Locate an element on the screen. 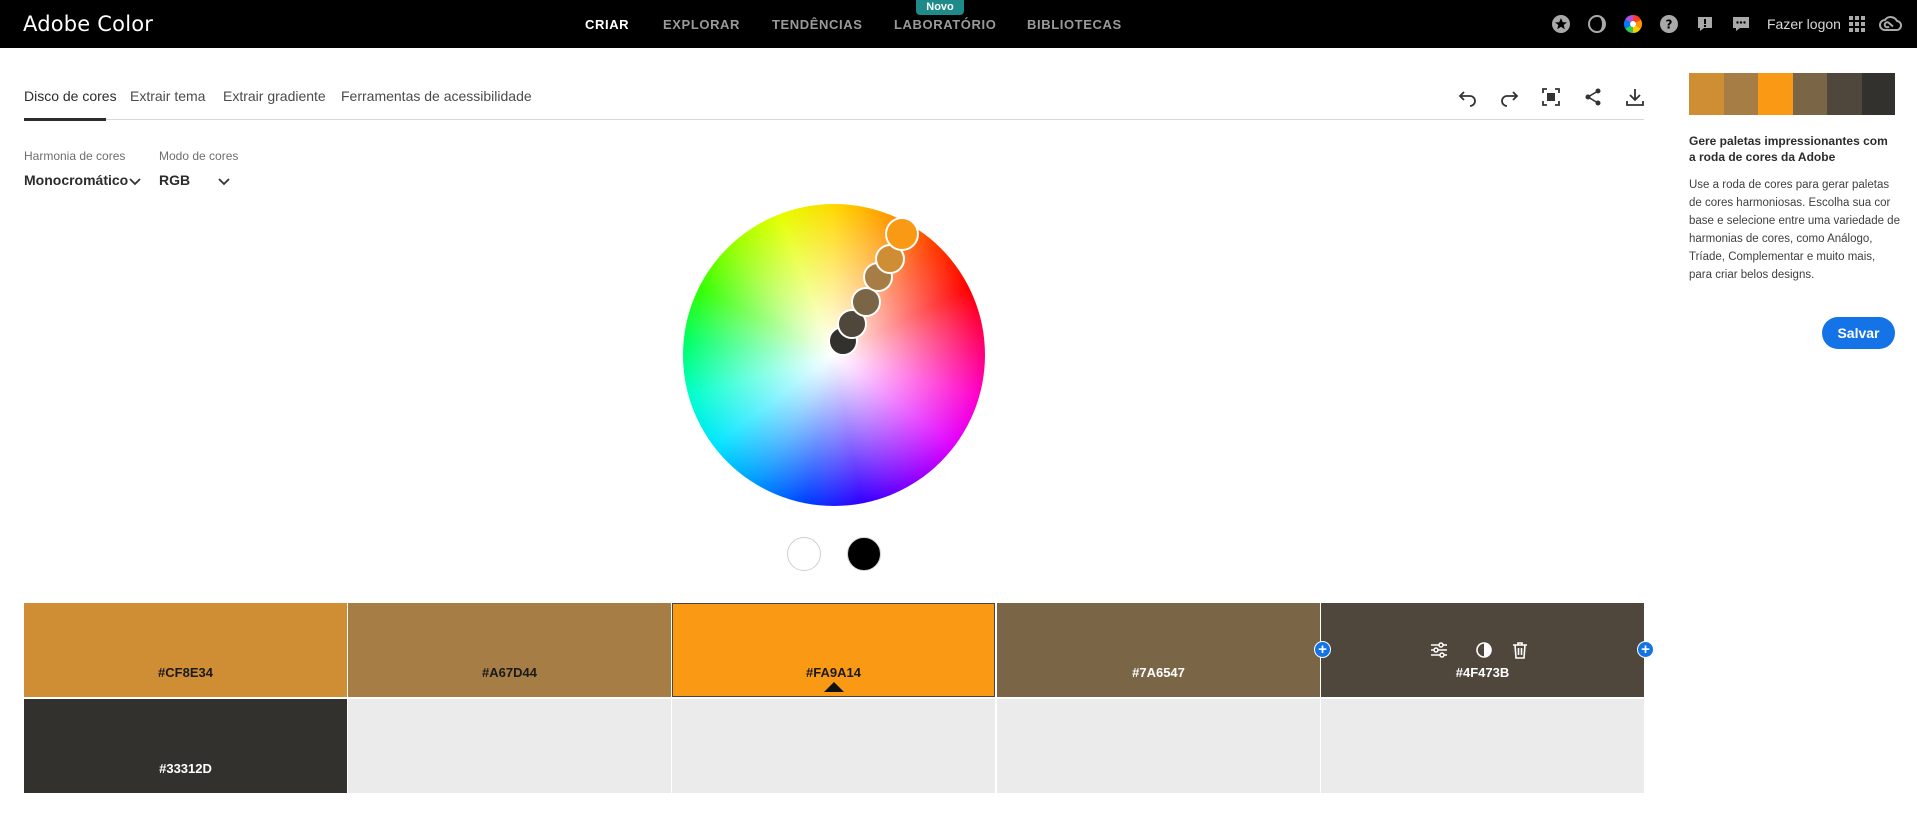 The height and width of the screenshot is (816, 1917). save-button: Salvar is located at coordinates (1858, 333).